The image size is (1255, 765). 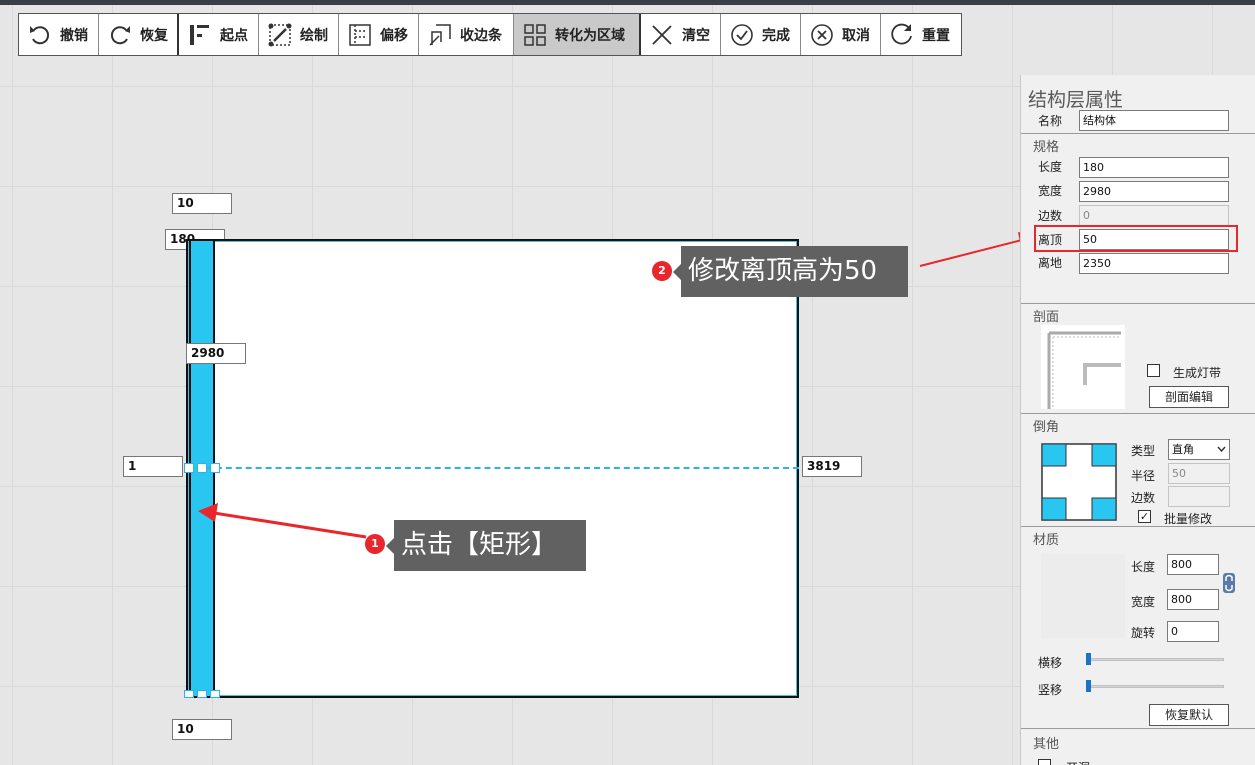 What do you see at coordinates (1155, 659) in the screenshot?
I see `horizontal-shift-slider` at bounding box center [1155, 659].